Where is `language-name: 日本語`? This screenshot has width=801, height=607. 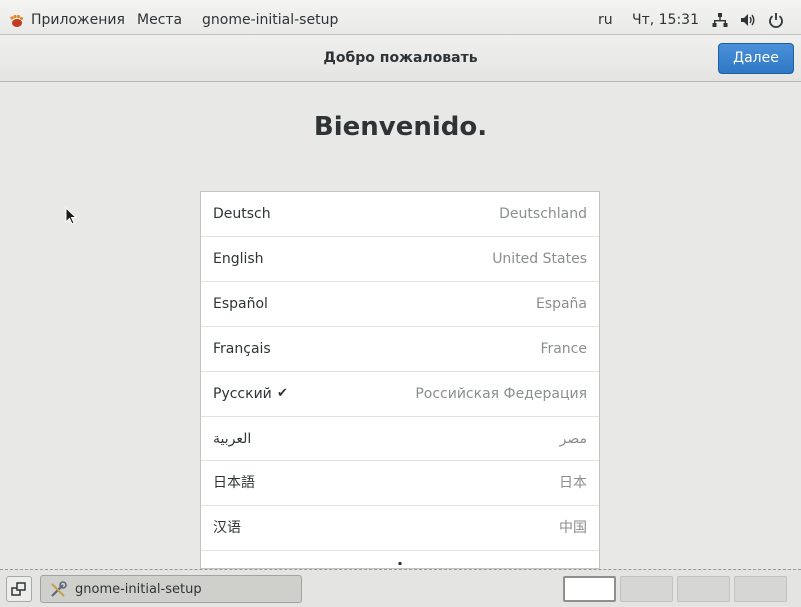
language-name: 日本語 is located at coordinates (234, 483).